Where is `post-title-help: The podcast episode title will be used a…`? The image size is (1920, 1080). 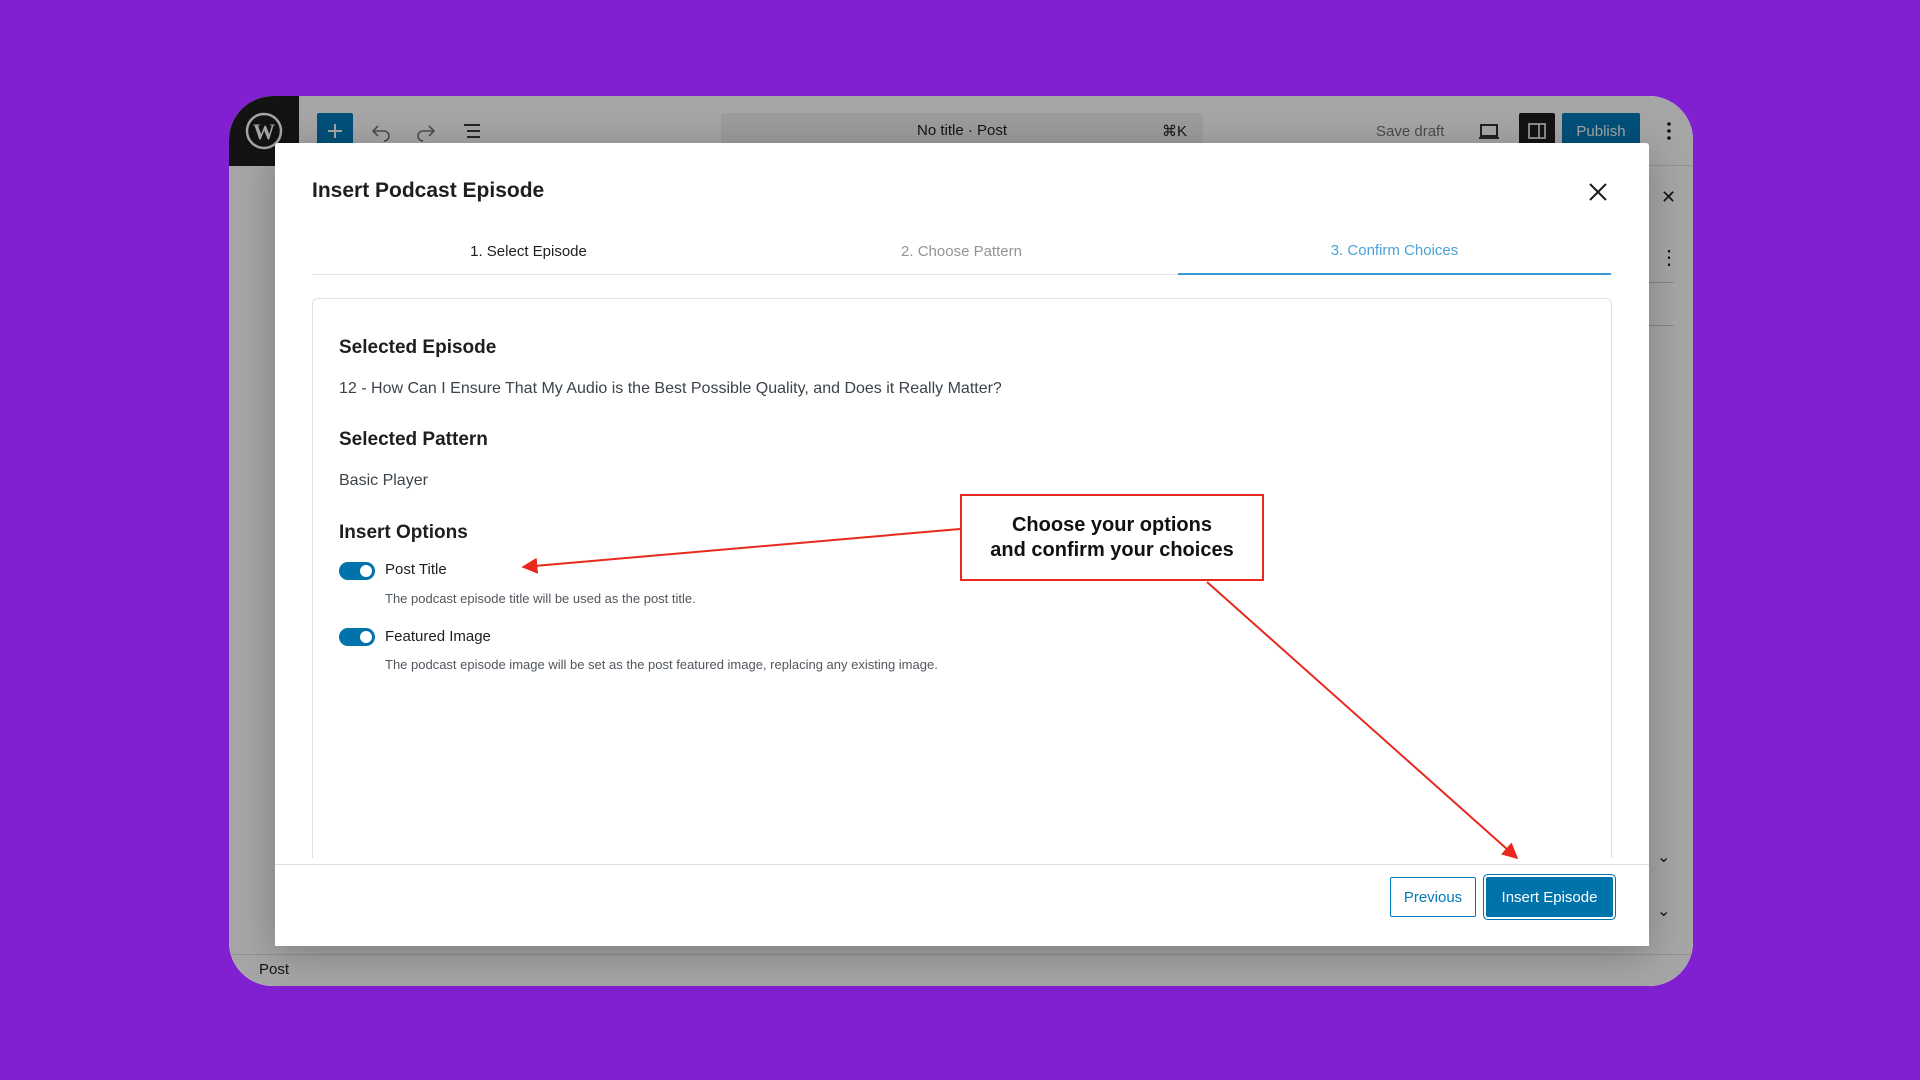 post-title-help: The podcast episode title will be used a… is located at coordinates (540, 598).